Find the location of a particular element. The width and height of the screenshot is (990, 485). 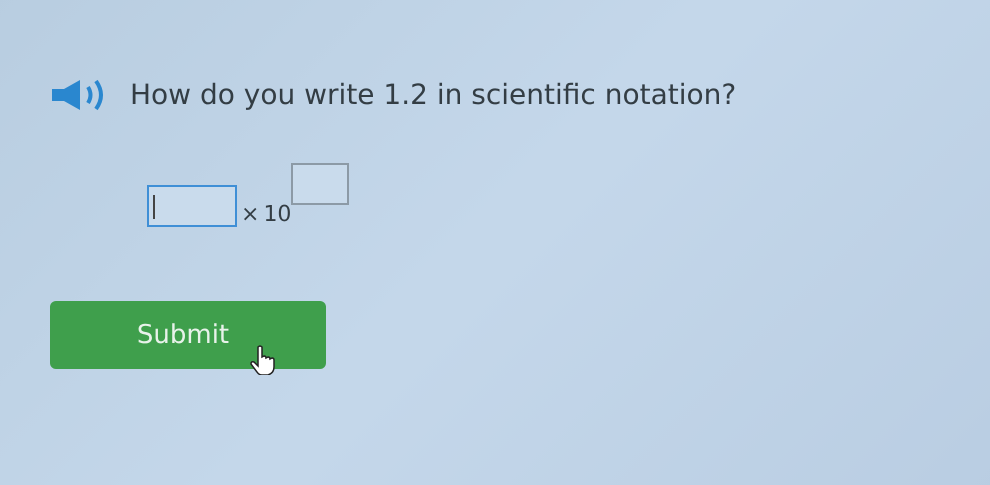

base-text: 10 is located at coordinates (277, 214).